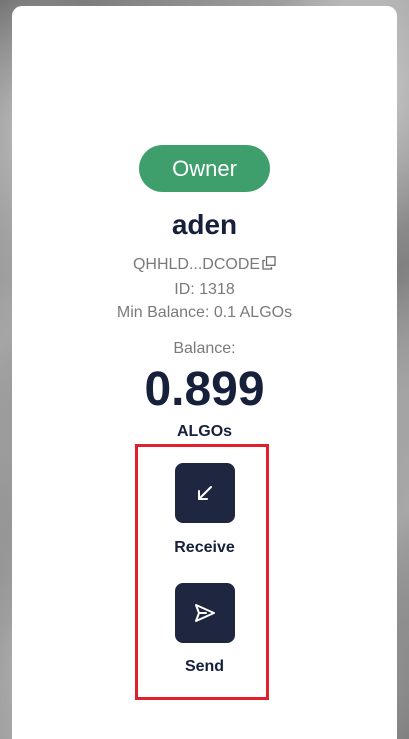  What do you see at coordinates (204, 289) in the screenshot?
I see `account-id: ID: 1318` at bounding box center [204, 289].